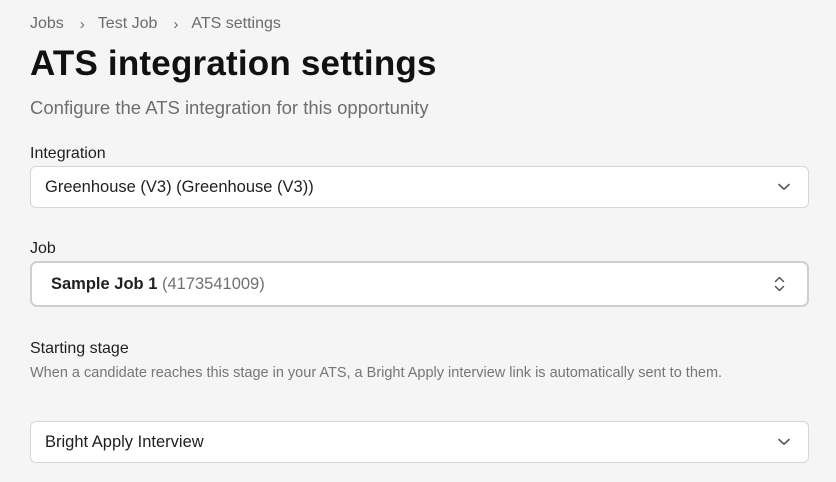 The height and width of the screenshot is (482, 836). What do you see at coordinates (128, 24) in the screenshot?
I see `breadcrumb-test-job: Test Job` at bounding box center [128, 24].